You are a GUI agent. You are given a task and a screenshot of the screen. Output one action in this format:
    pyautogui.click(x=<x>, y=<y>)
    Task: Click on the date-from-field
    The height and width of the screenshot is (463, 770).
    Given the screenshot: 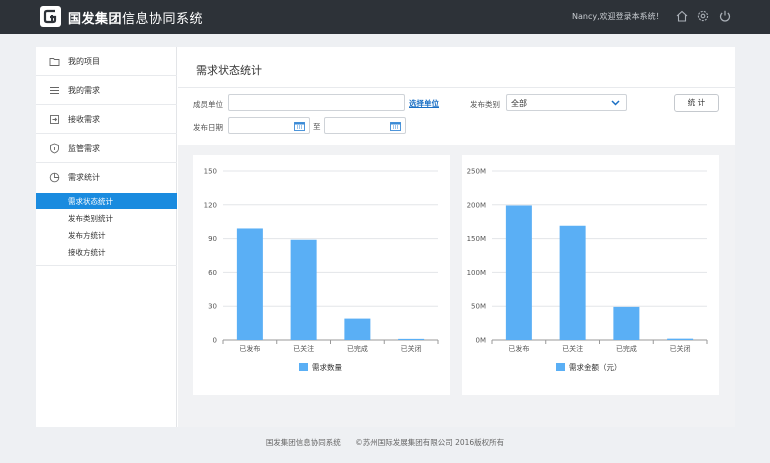 What is the action you would take?
    pyautogui.click(x=269, y=125)
    